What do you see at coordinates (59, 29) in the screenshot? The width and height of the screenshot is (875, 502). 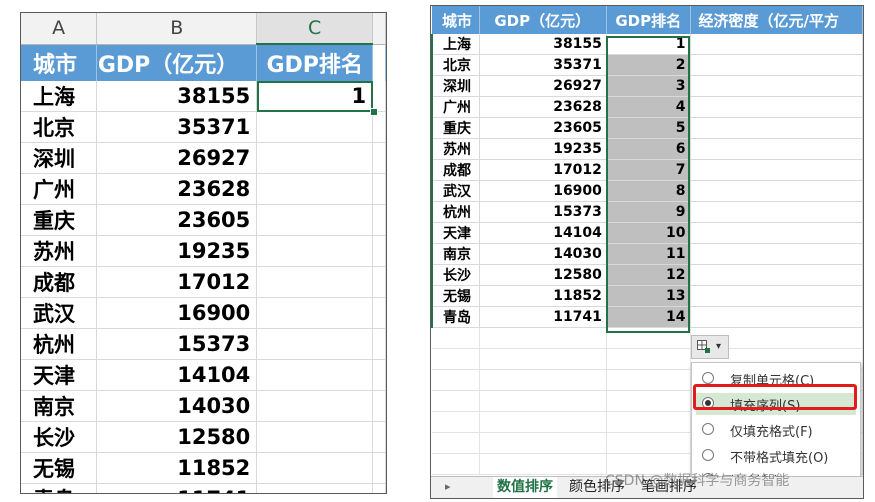 I see `column-header-a: A` at bounding box center [59, 29].